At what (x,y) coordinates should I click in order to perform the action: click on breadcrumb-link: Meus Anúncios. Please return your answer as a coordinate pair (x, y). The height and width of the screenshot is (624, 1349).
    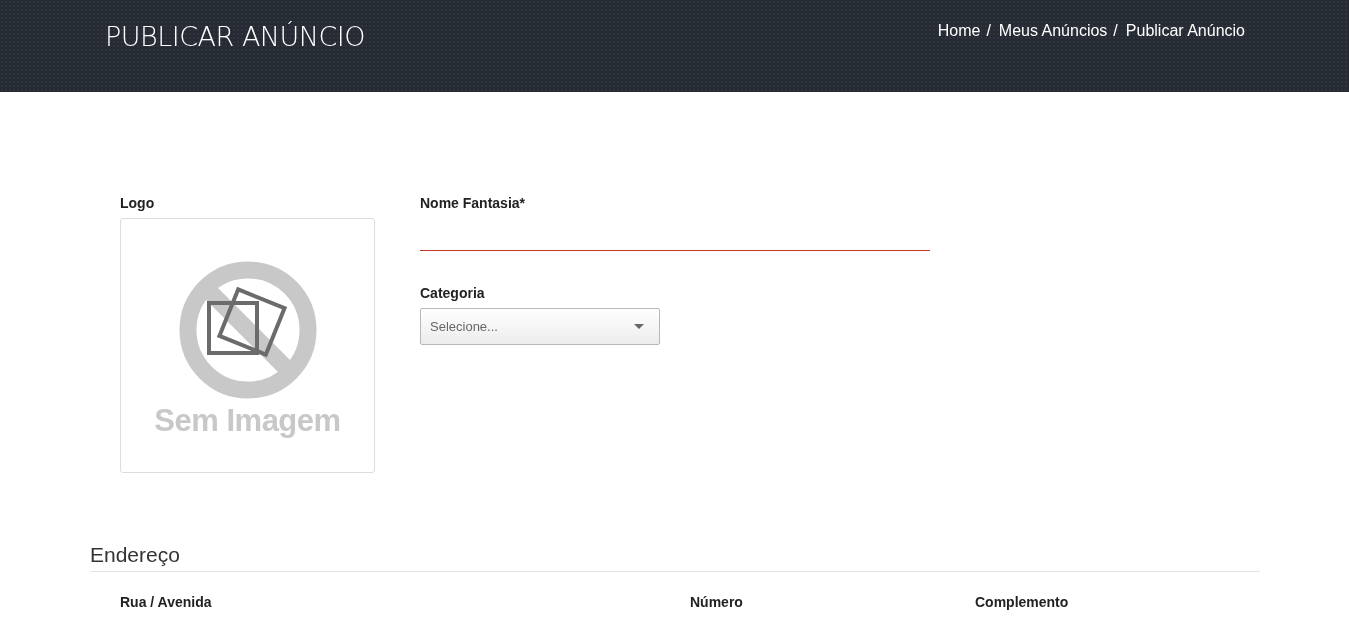
    Looking at the image, I should click on (1053, 31).